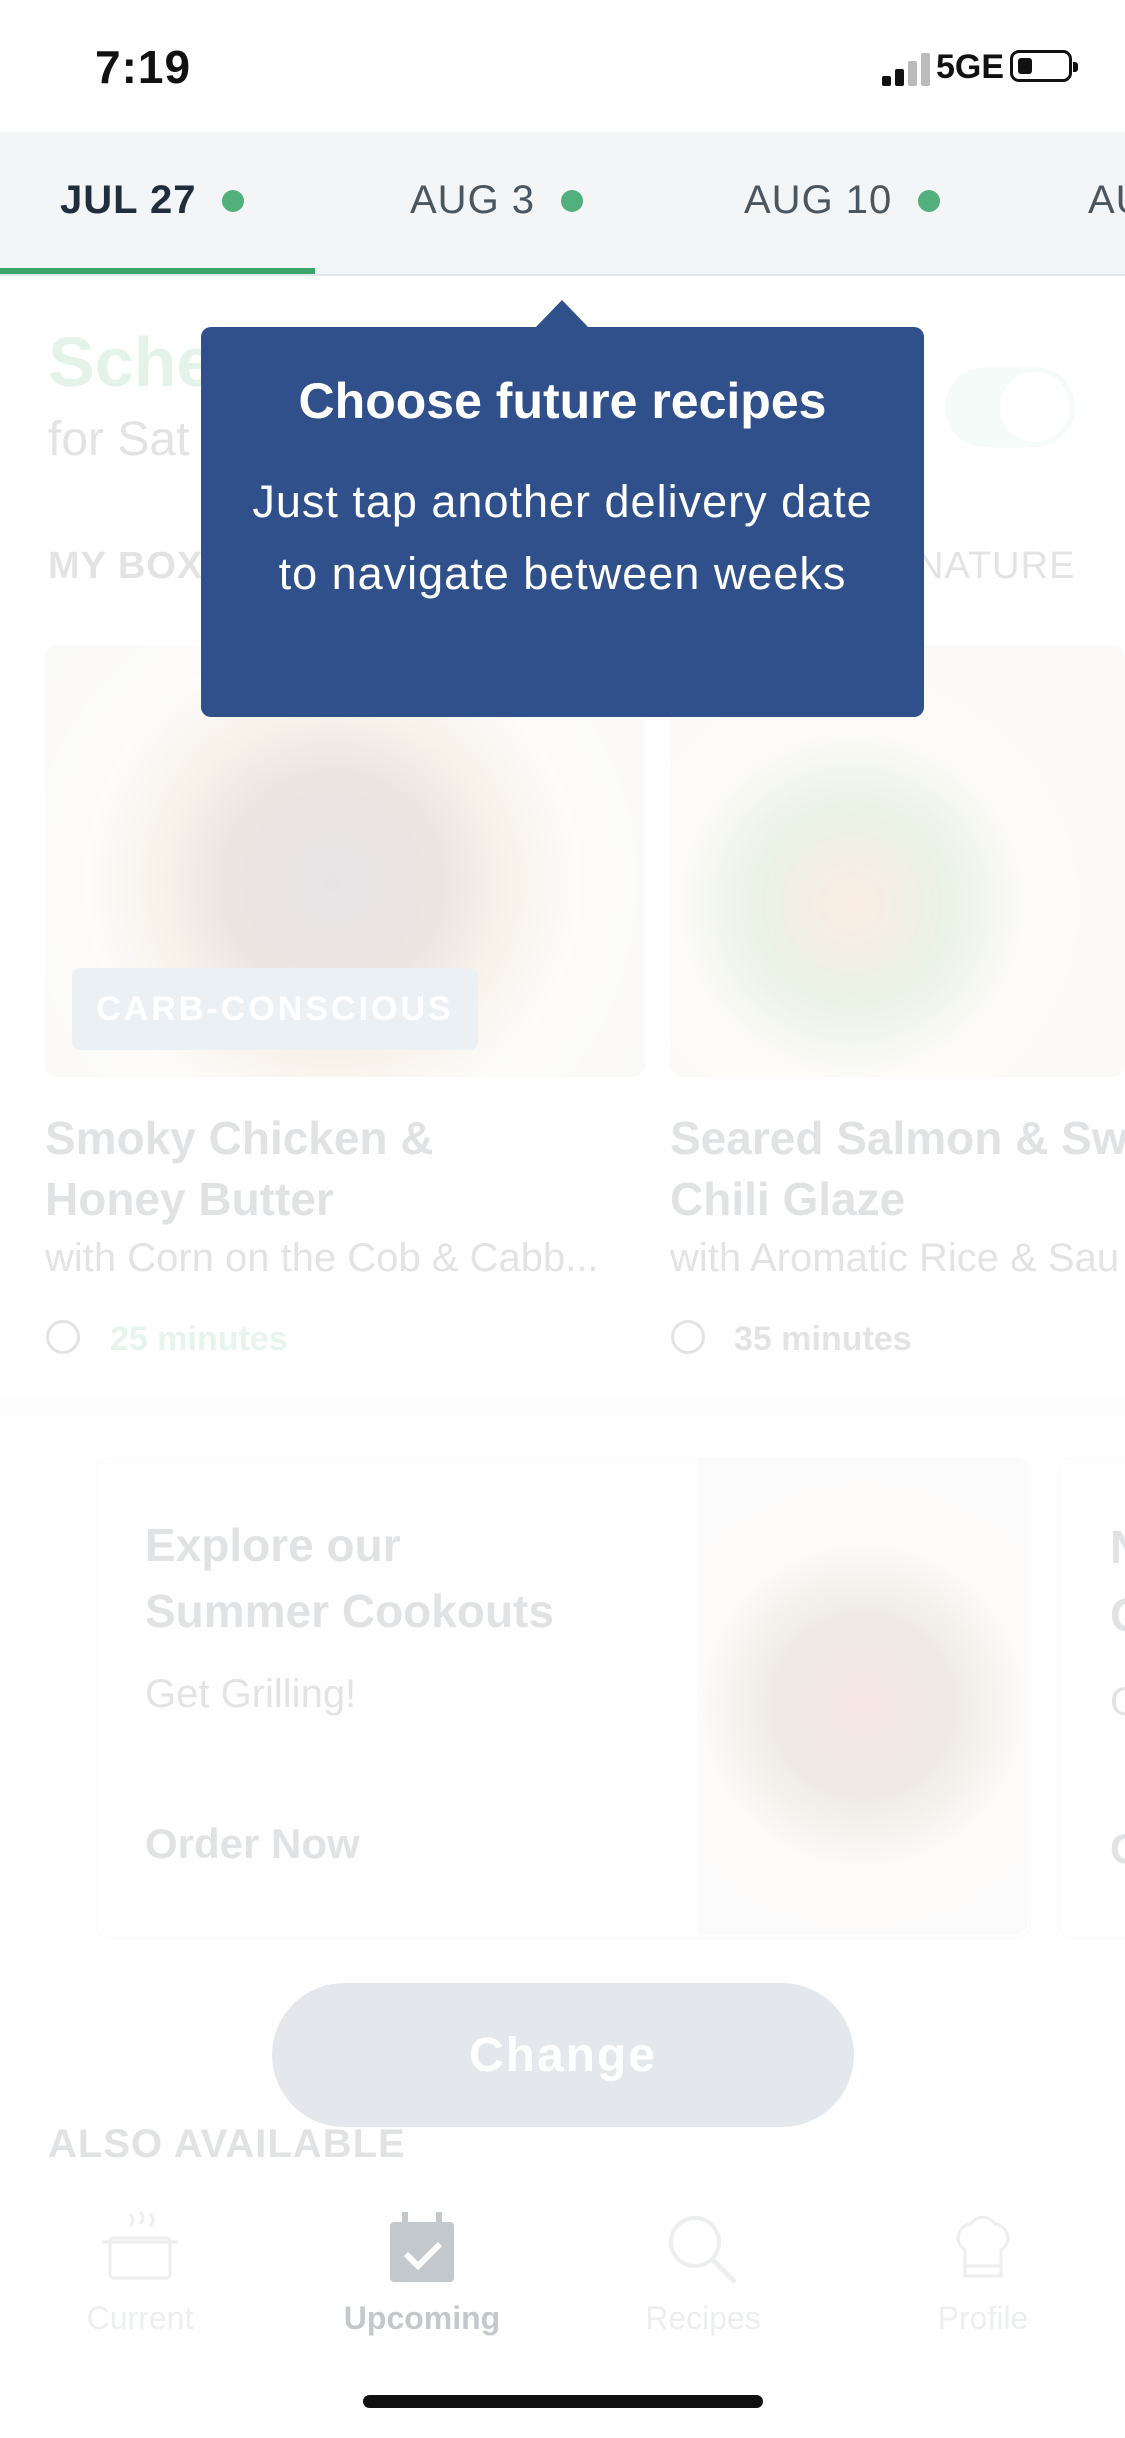  What do you see at coordinates (395, 1578) in the screenshot?
I see `promo-title: Explore our Summer Cookouts` at bounding box center [395, 1578].